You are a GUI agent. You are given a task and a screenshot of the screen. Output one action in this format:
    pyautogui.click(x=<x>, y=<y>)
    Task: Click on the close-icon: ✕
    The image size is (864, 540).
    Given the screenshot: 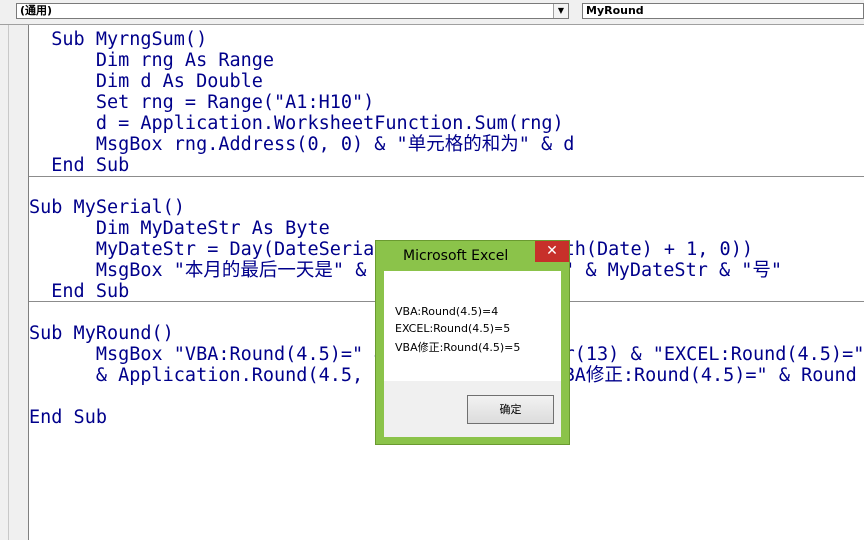 What is the action you would take?
    pyautogui.click(x=552, y=251)
    